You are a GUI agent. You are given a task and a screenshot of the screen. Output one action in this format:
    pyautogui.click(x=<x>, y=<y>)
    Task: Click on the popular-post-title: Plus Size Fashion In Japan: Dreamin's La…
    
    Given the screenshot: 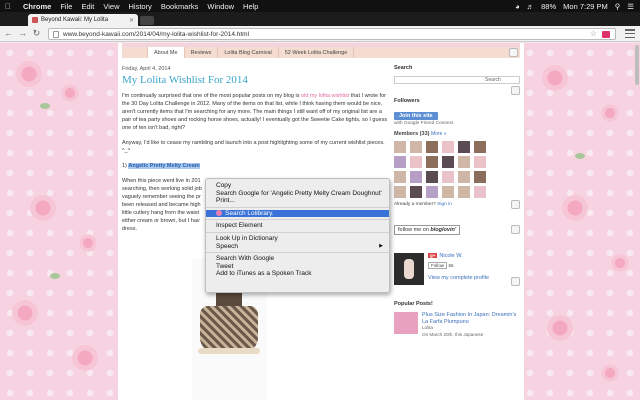 What is the action you would take?
    pyautogui.click(x=470, y=318)
    